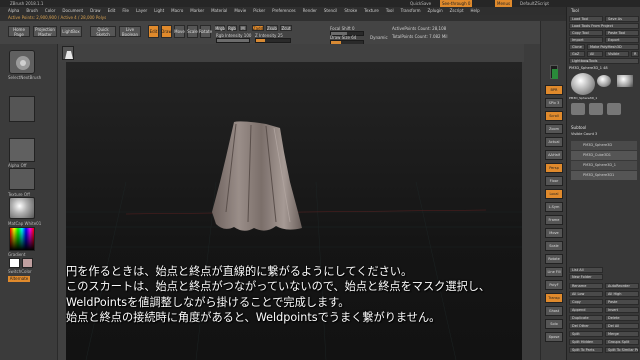 Image resolution: width=640 pixels, height=360 pixels. What do you see at coordinates (45, 31) in the screenshot?
I see `projection-master-button: Projection Master` at bounding box center [45, 31].